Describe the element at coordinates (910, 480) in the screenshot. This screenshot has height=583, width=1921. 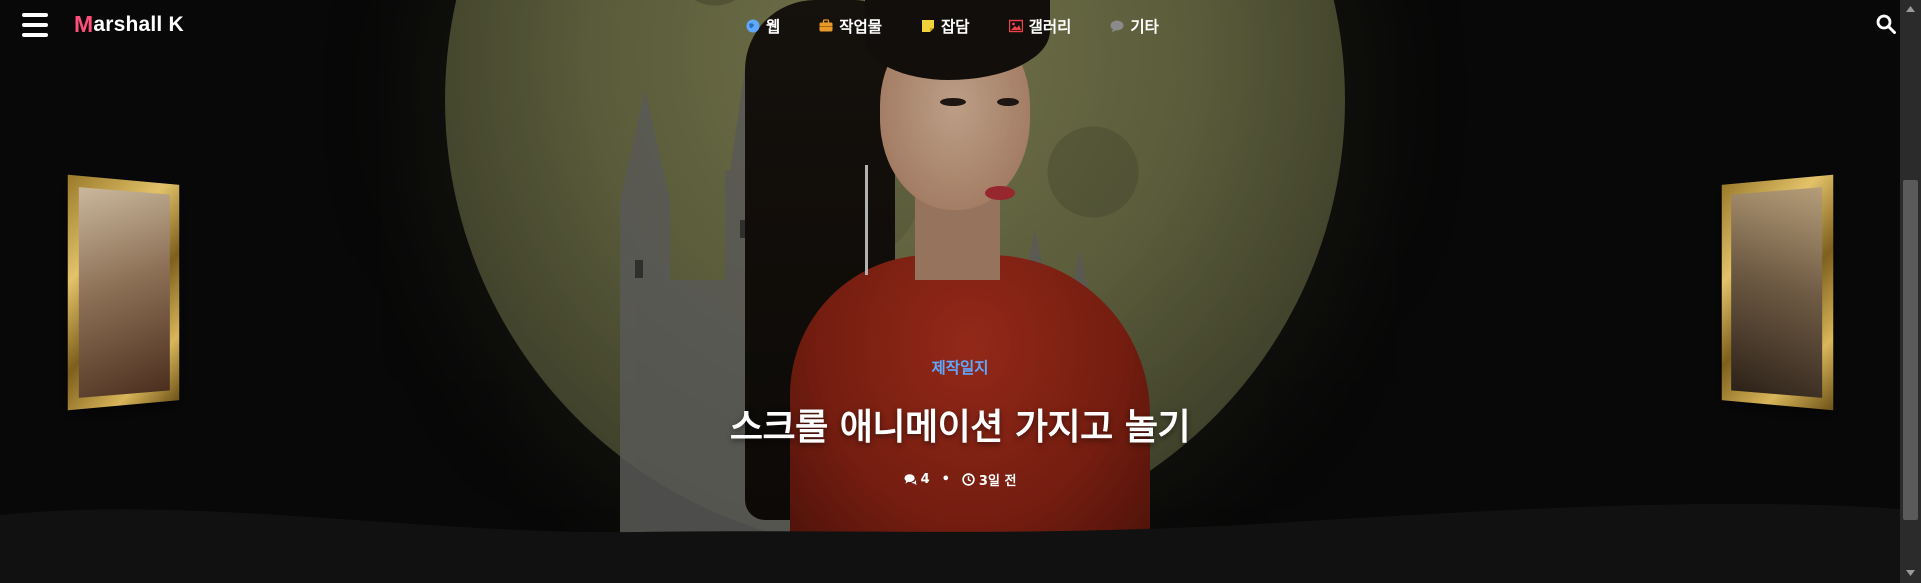
I see `comments-icon` at that location.